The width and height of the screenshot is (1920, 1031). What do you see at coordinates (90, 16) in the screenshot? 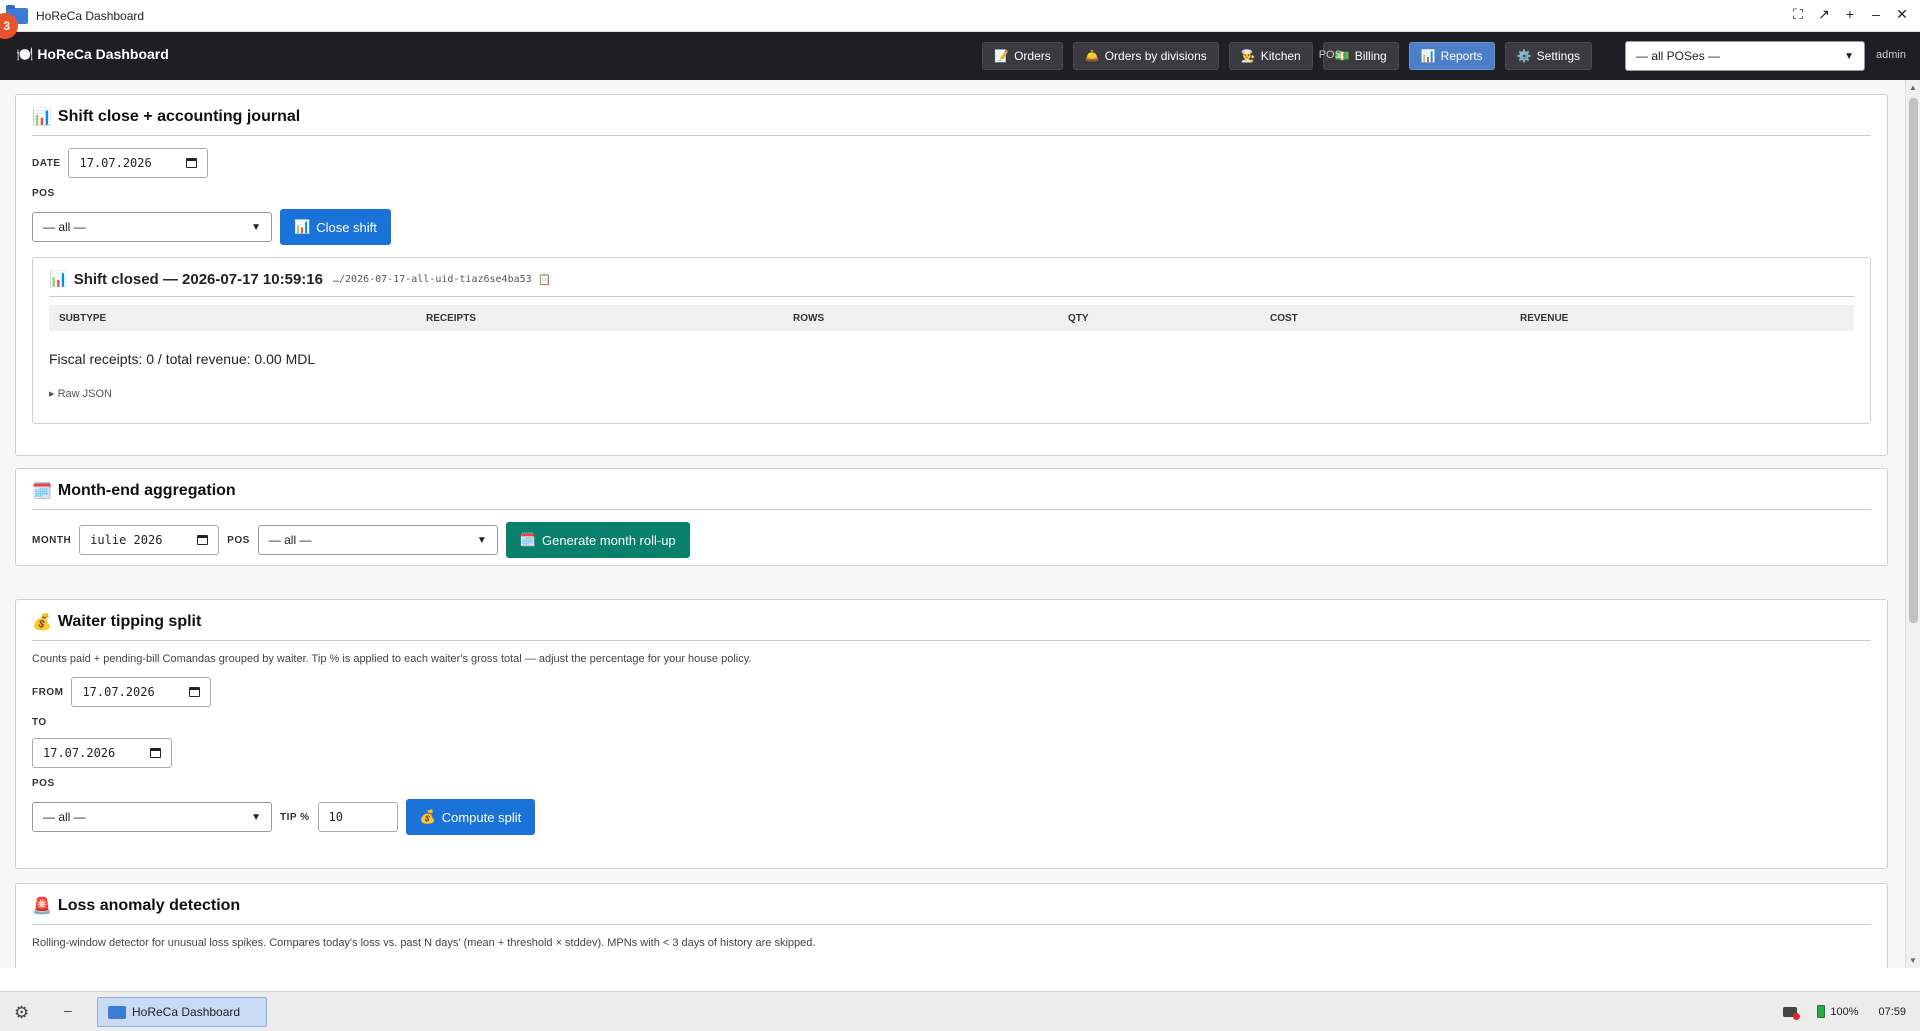
I see `window-title: HoReCa Dashboard` at bounding box center [90, 16].